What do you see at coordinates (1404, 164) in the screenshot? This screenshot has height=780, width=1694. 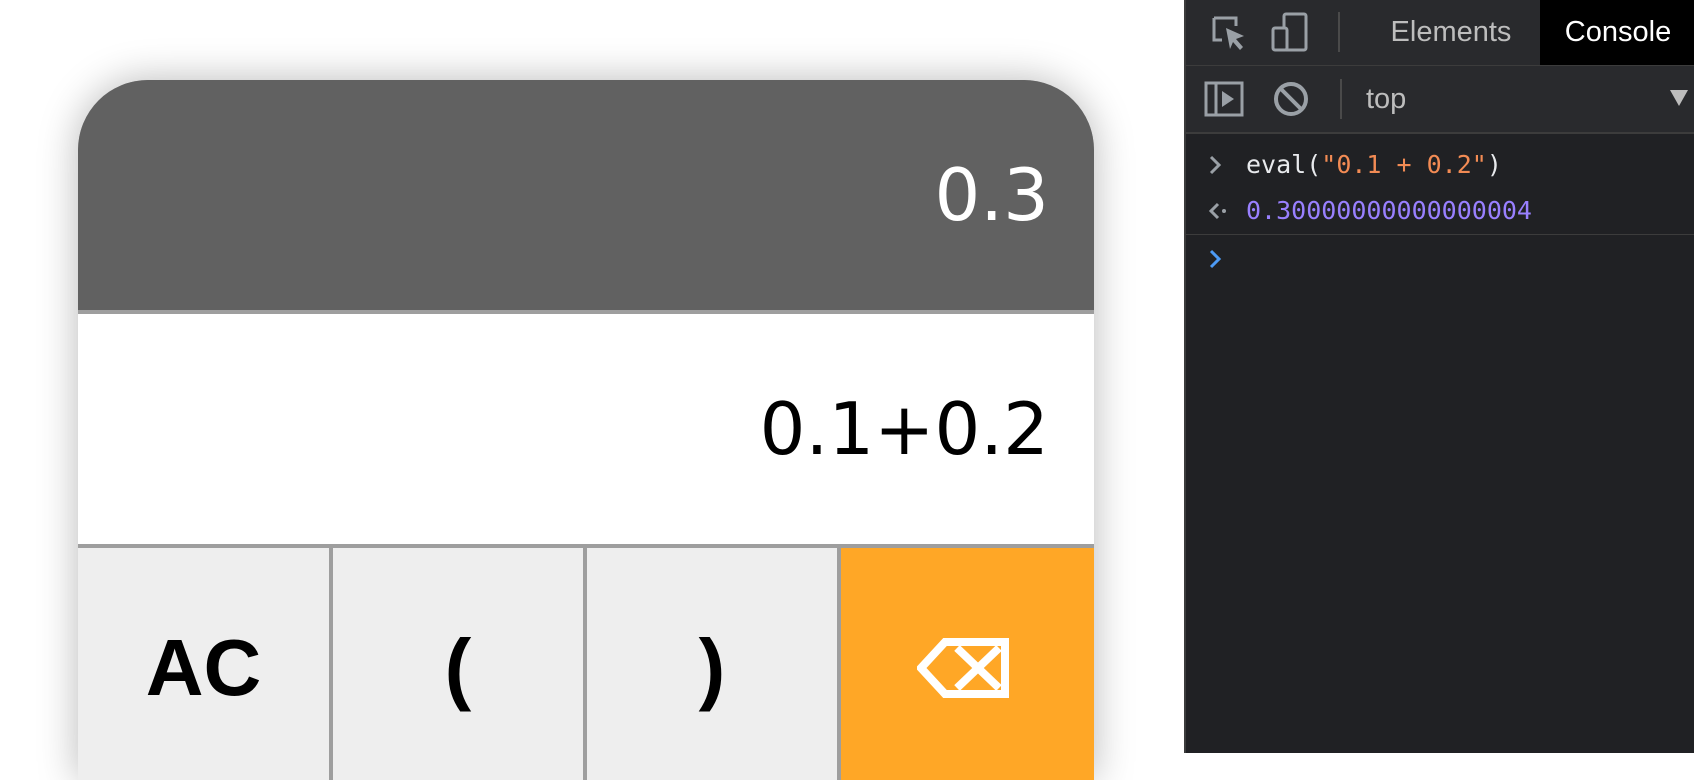 I see `code-string: "0.1 + 0.2"` at bounding box center [1404, 164].